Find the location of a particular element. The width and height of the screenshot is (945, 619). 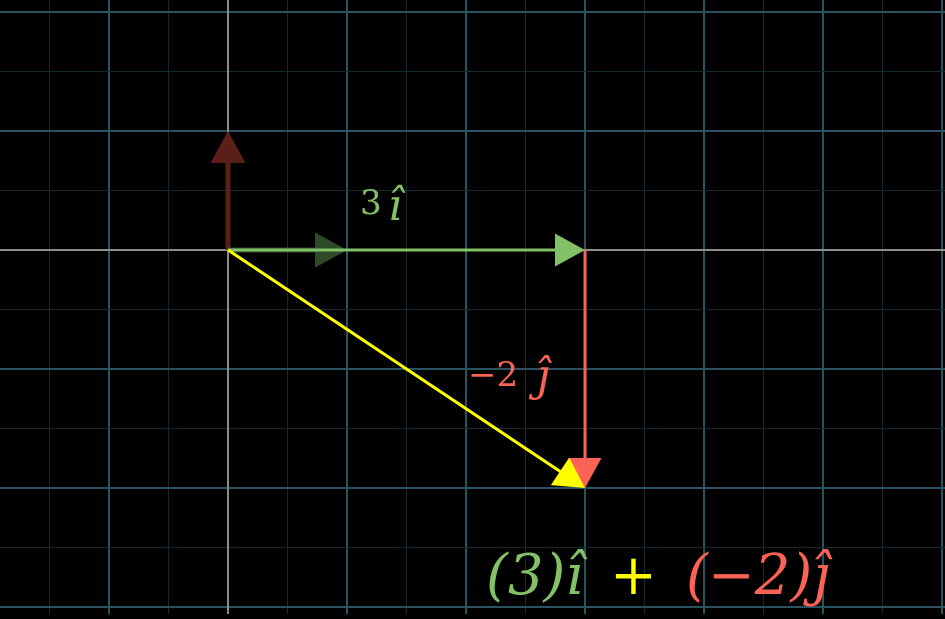

j-coefficient: −2 is located at coordinates (493, 375).